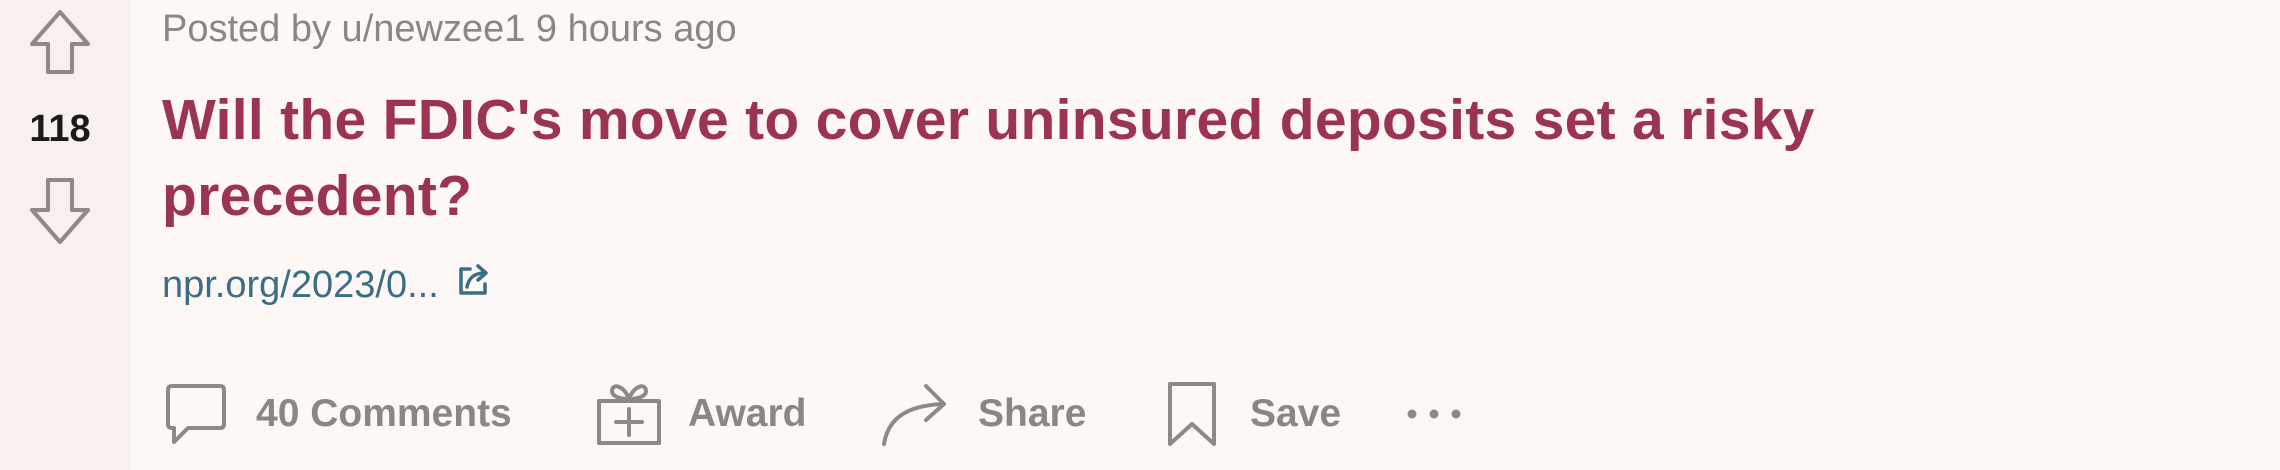 Image resolution: width=2280 pixels, height=470 pixels. I want to click on more-options-button, so click(1444, 414).